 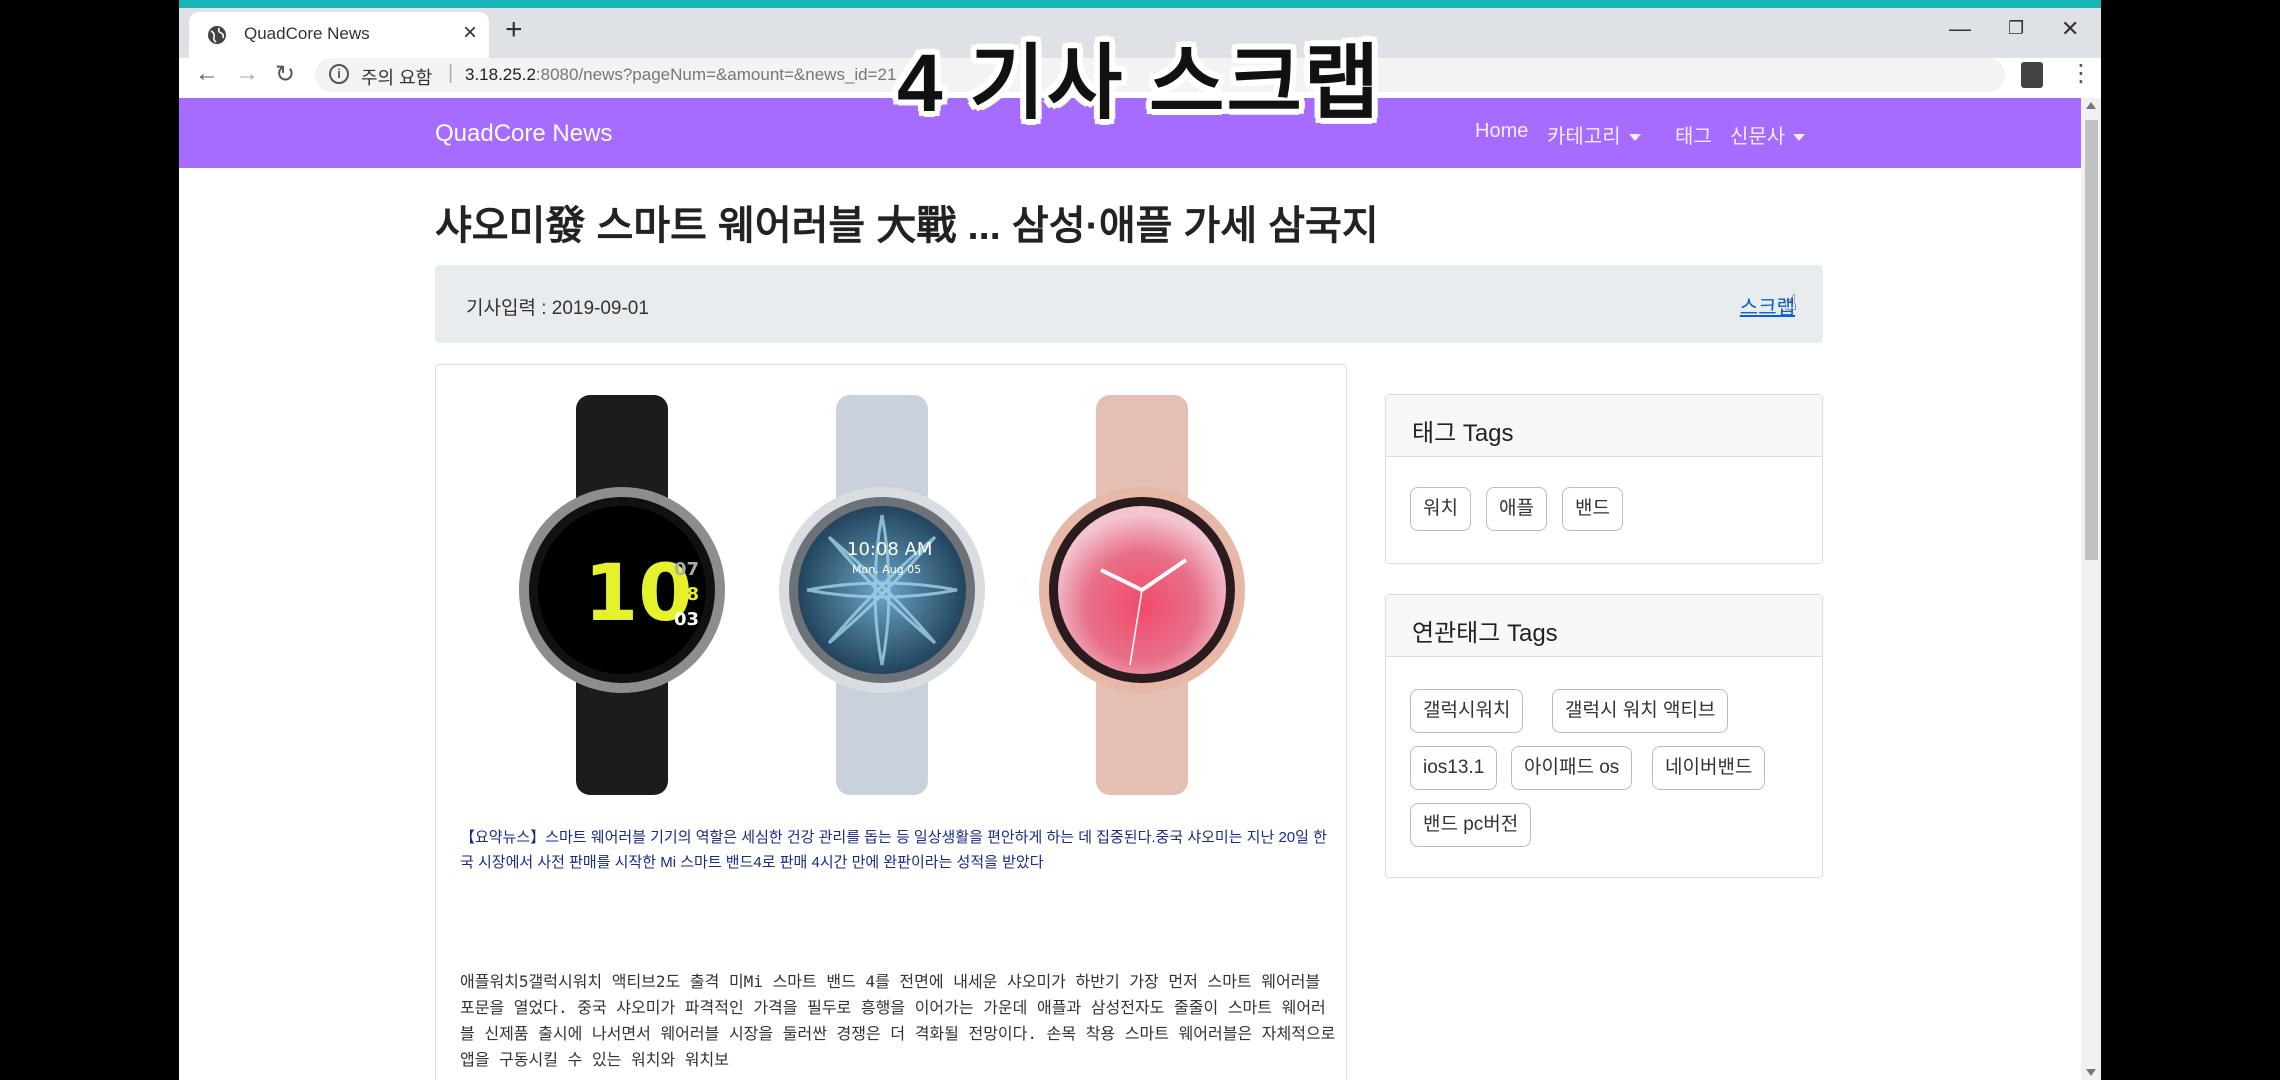 What do you see at coordinates (523, 134) in the screenshot?
I see `site-brand: QuadCore News` at bounding box center [523, 134].